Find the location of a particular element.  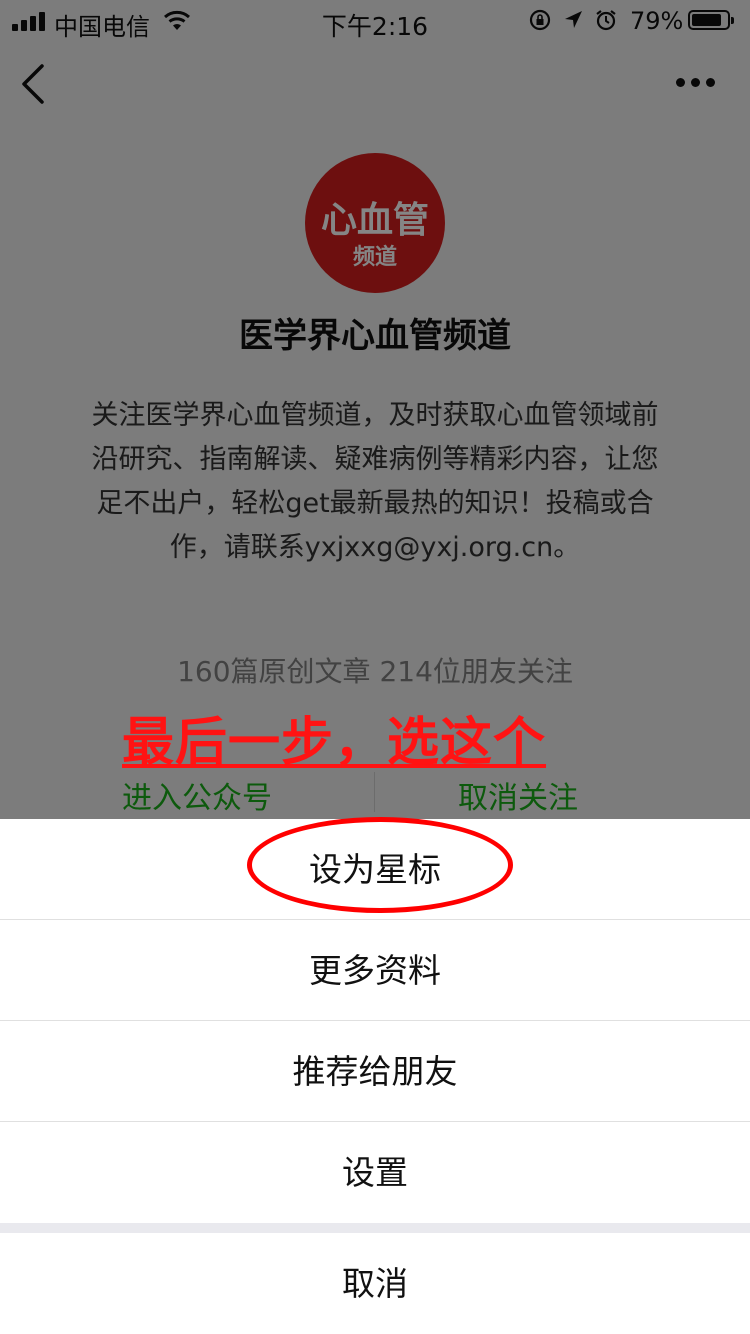

sheet-cancel-button: 取消 is located at coordinates (375, 1283).